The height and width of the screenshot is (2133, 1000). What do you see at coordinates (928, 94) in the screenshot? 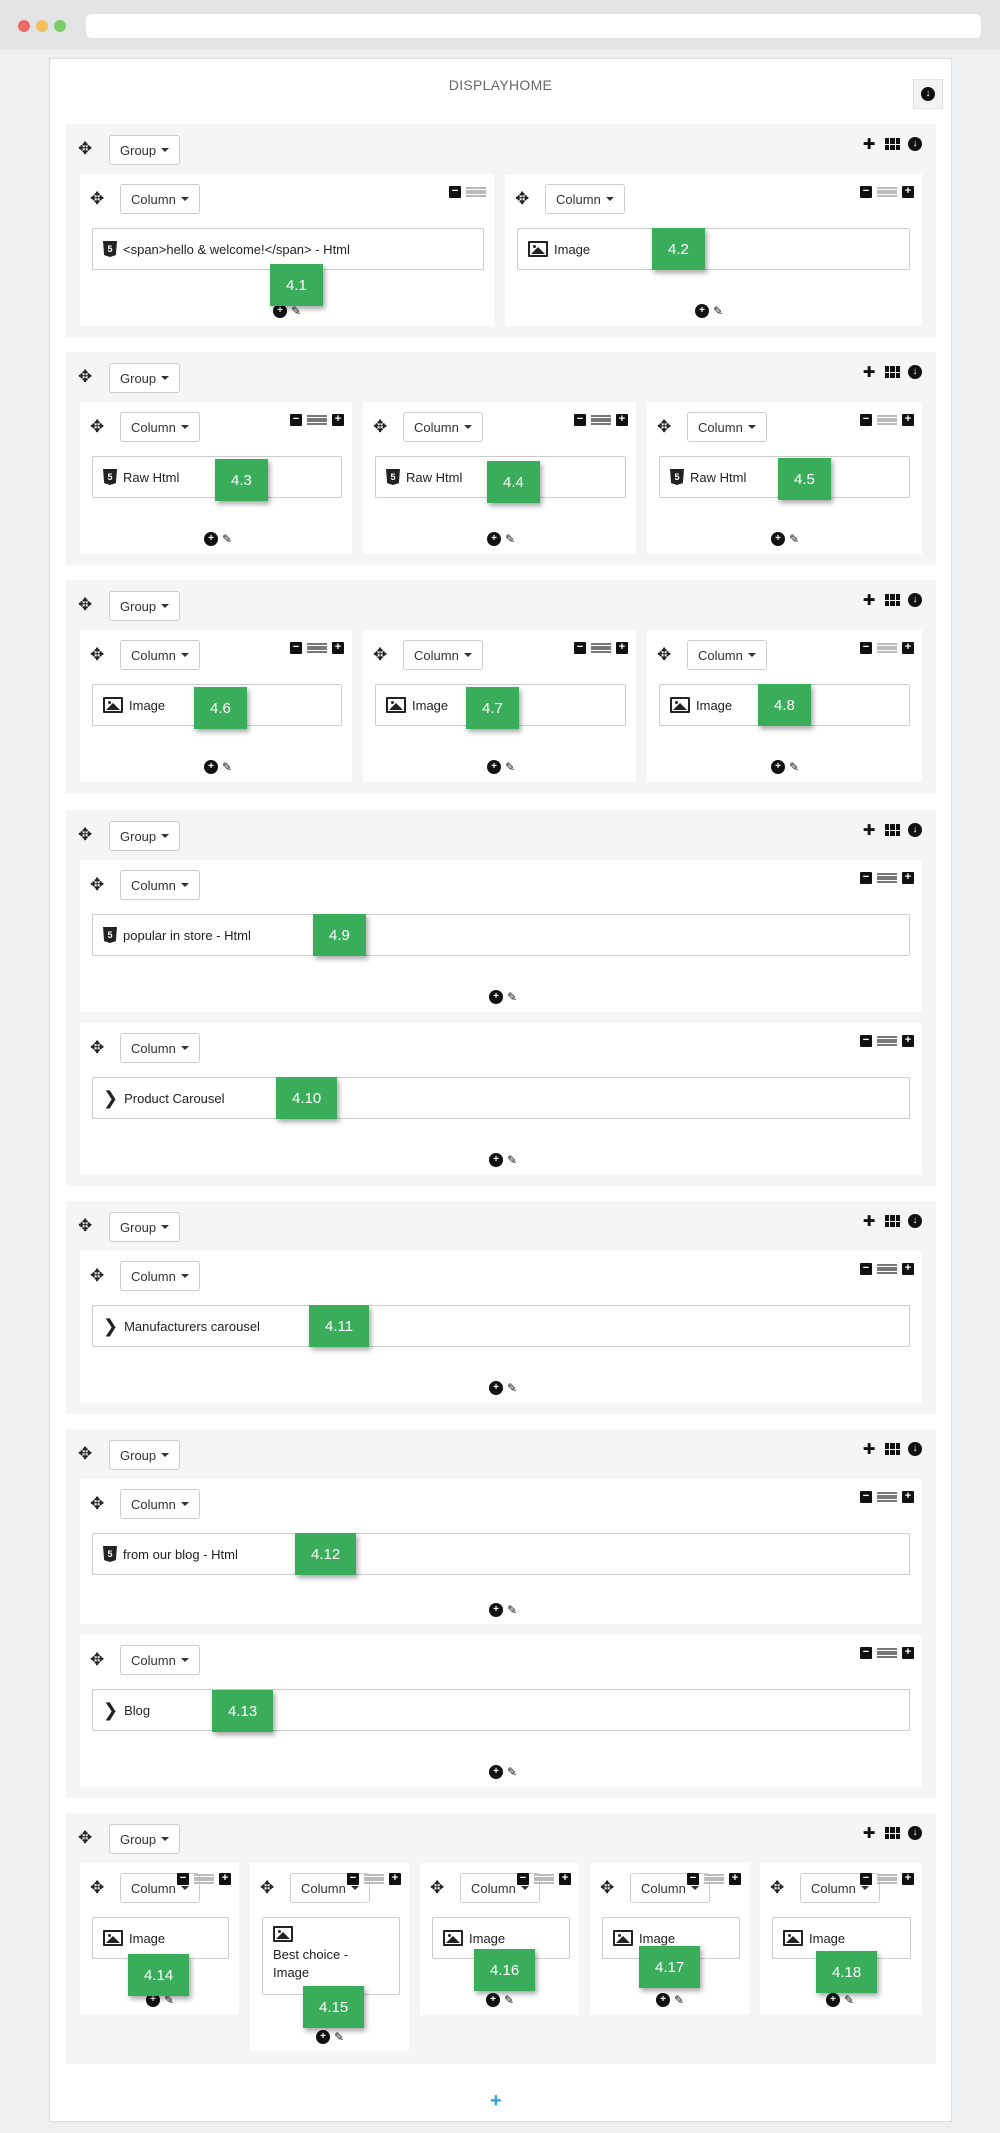
I see `panel-collapse-button: ↓` at bounding box center [928, 94].